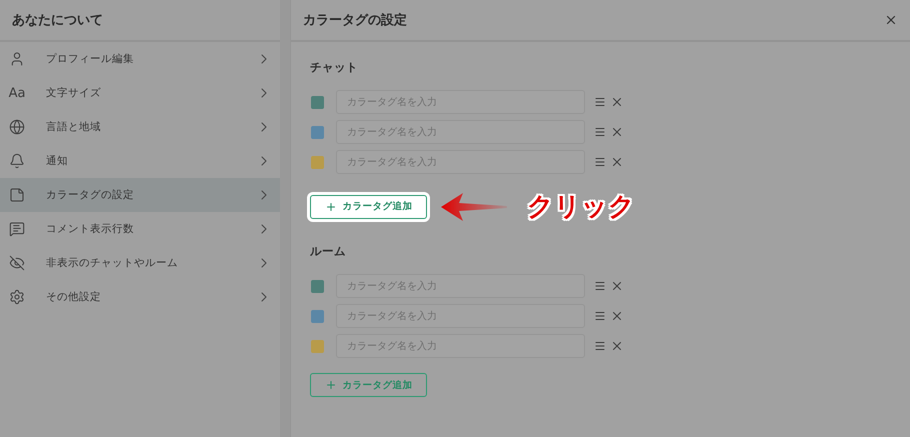 This screenshot has height=437, width=910. I want to click on note-icon, so click(17, 195).